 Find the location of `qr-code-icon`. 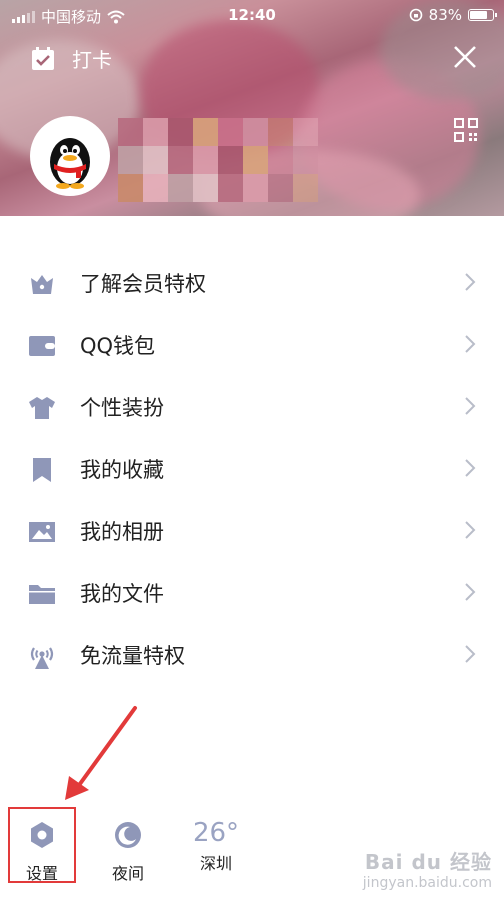

qr-code-icon is located at coordinates (466, 130).